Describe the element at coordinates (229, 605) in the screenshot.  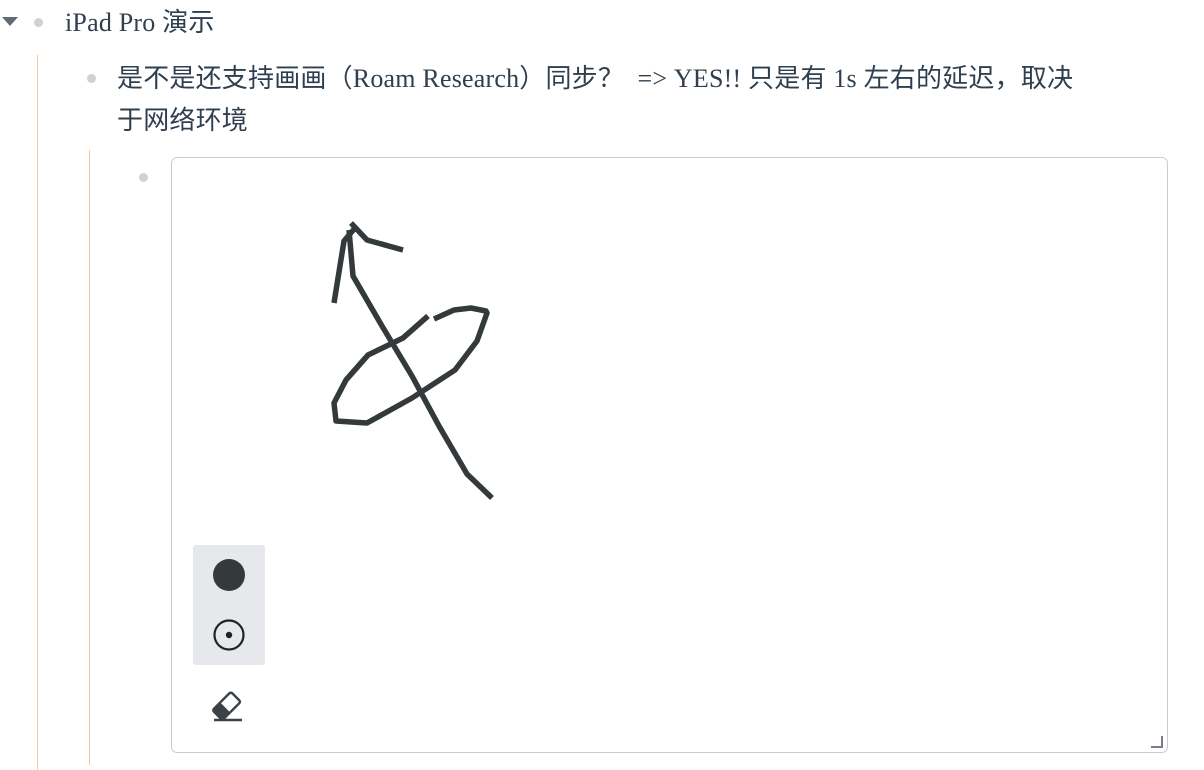
I see `tool-panel` at that location.